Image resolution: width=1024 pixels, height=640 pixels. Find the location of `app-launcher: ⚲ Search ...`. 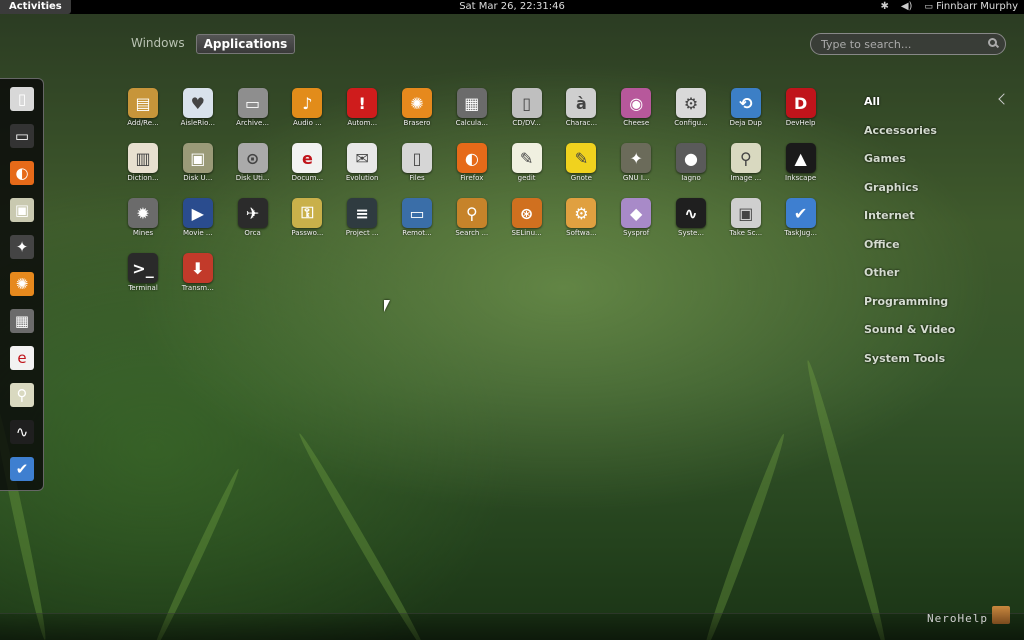

app-launcher: ⚲ Search ... is located at coordinates (472, 222).